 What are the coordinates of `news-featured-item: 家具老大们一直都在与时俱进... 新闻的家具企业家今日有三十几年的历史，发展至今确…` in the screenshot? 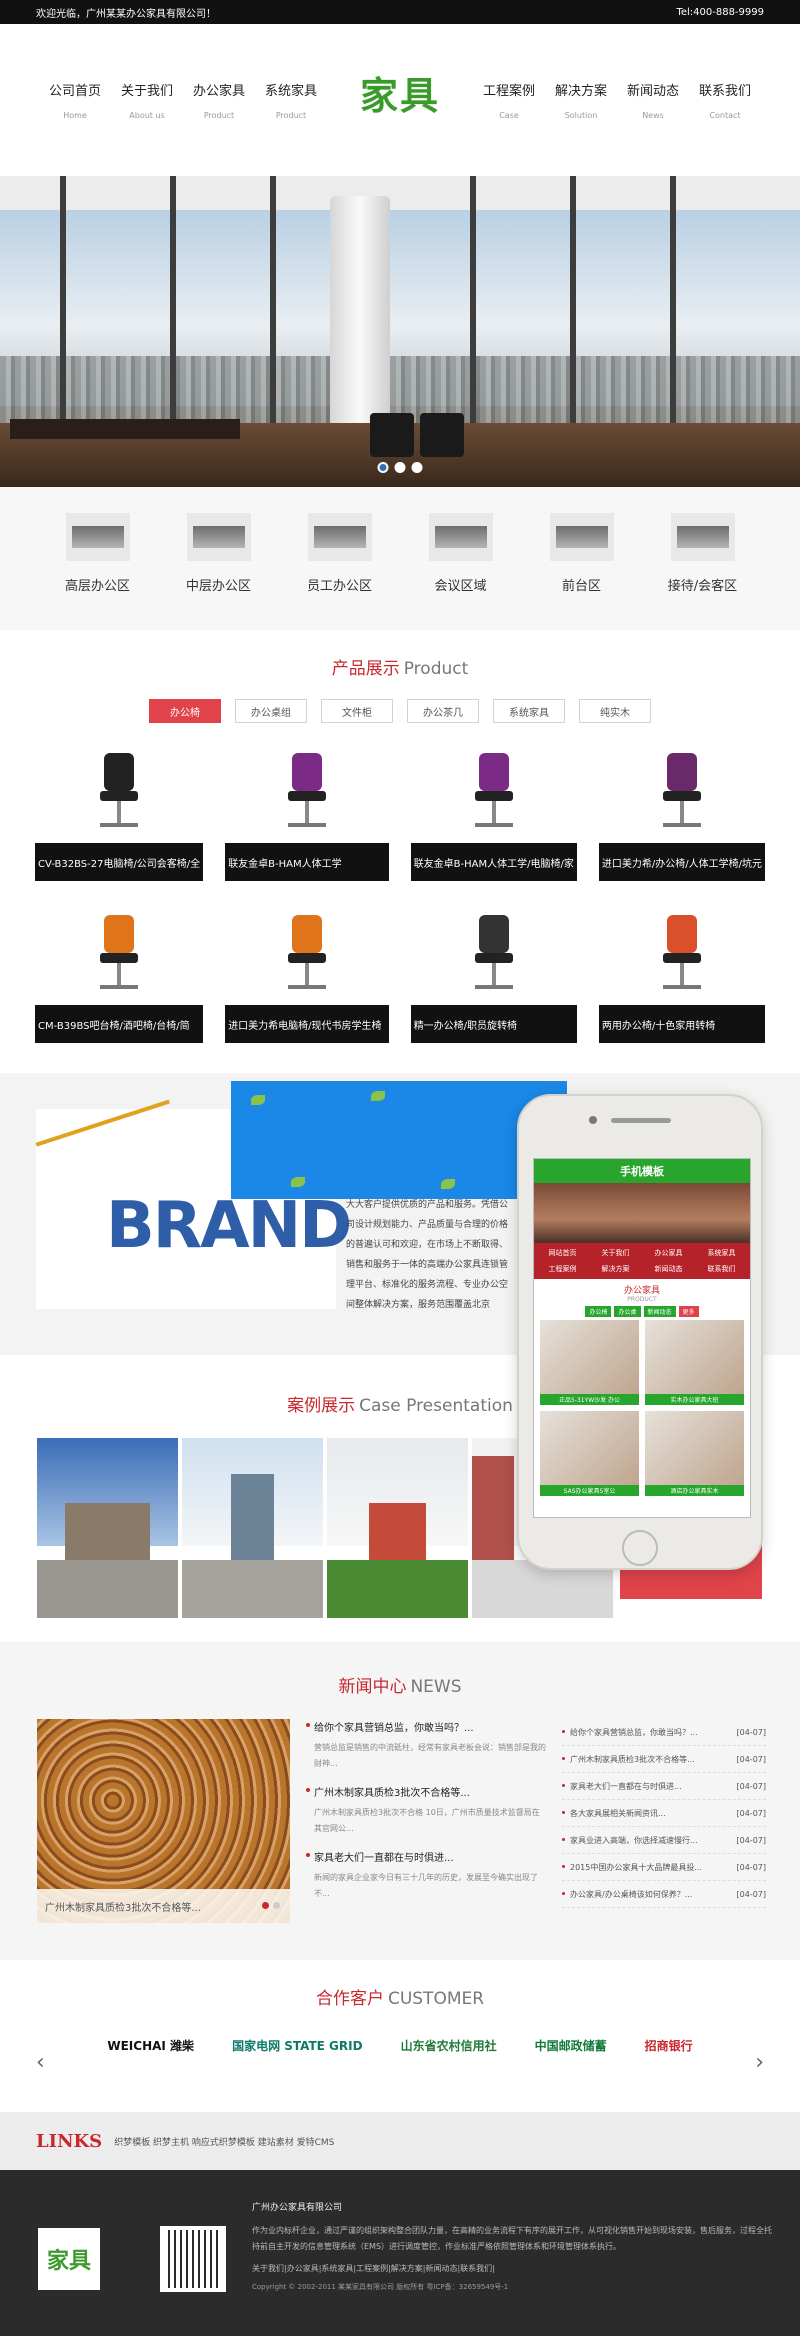 It's located at (426, 1875).